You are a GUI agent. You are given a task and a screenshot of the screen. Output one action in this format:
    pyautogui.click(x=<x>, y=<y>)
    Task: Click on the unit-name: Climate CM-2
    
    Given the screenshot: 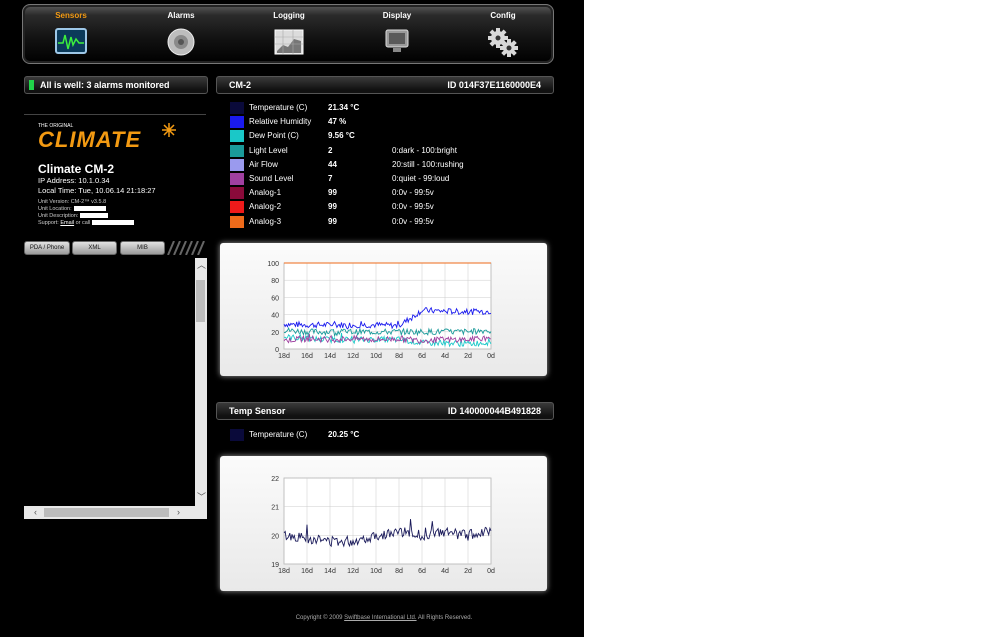 What is the action you would take?
    pyautogui.click(x=76, y=169)
    